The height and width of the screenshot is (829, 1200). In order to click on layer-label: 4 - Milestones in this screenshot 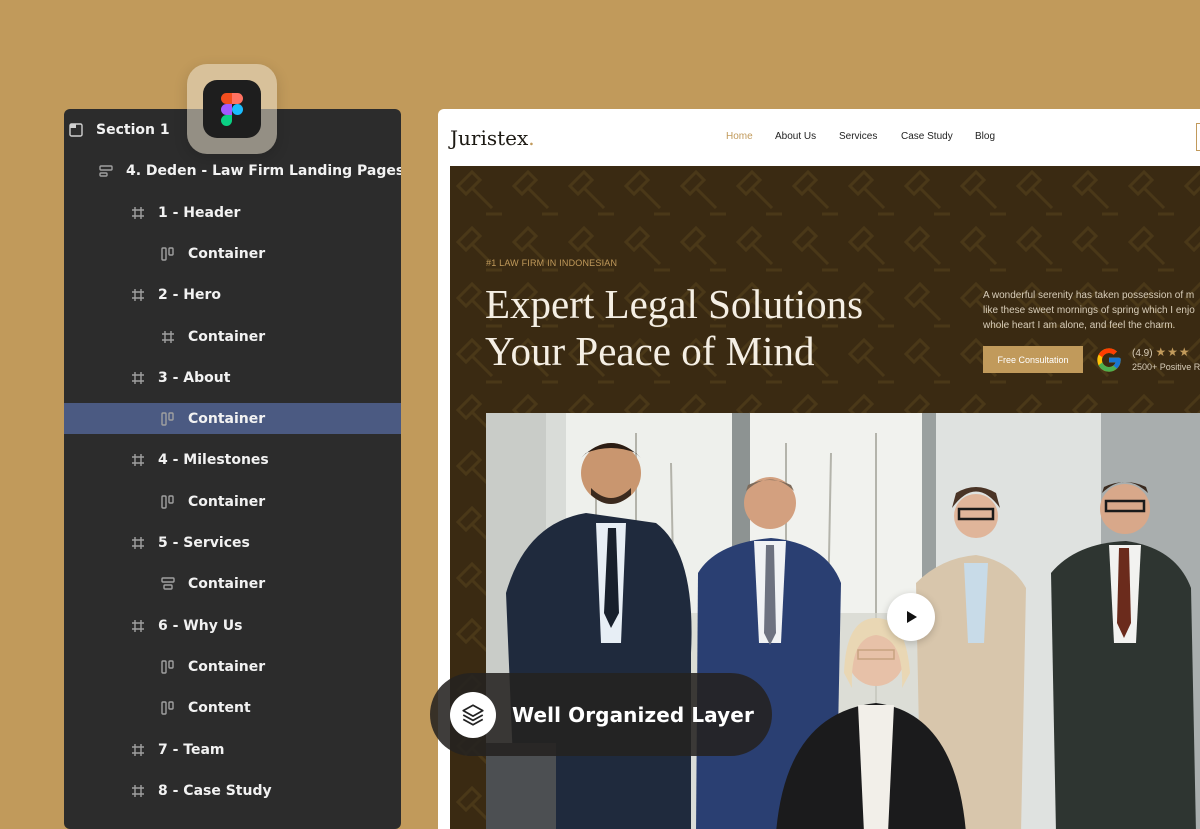, I will do `click(213, 459)`.